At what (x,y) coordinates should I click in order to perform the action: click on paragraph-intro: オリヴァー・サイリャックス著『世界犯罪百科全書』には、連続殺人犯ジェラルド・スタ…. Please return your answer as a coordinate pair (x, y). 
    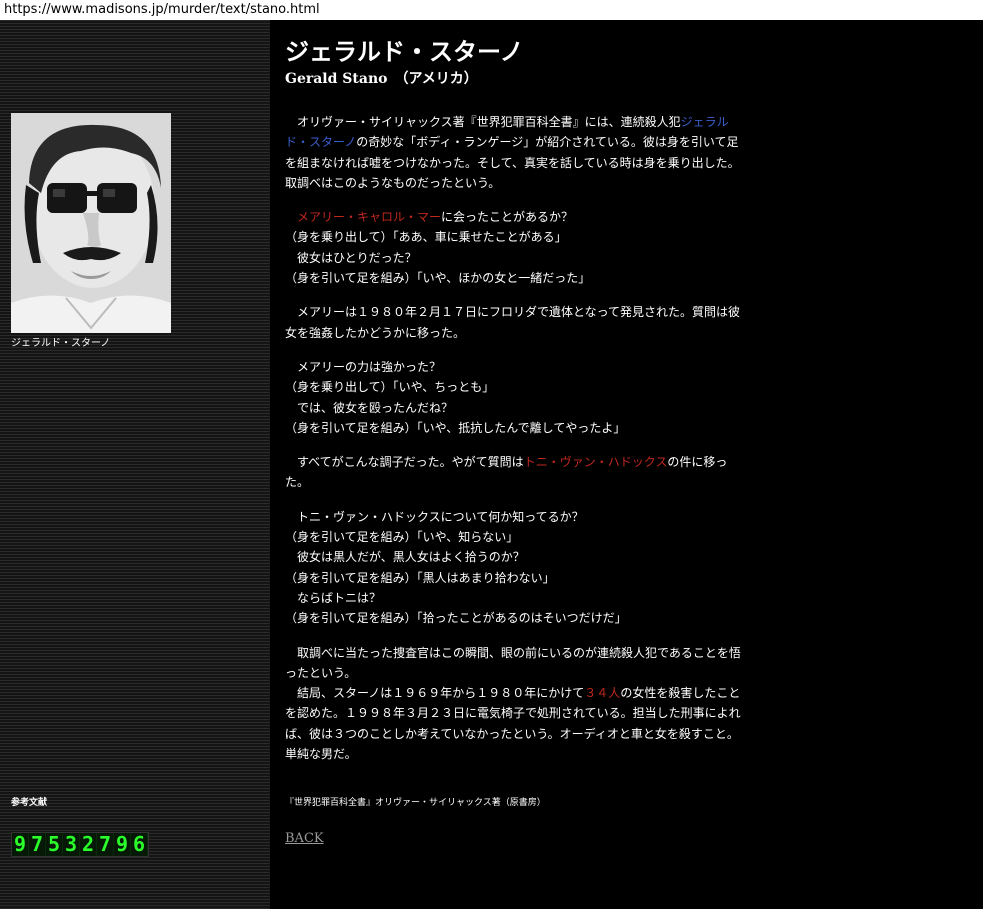
    Looking at the image, I should click on (515, 152).